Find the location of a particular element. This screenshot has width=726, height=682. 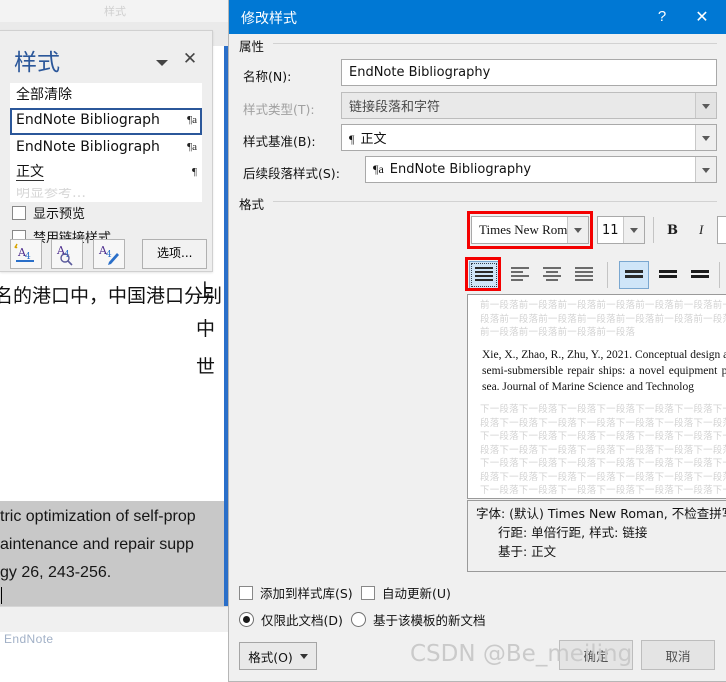

next-paragraph-style-combo: ¶a EndNote Bibliography is located at coordinates (541, 169).